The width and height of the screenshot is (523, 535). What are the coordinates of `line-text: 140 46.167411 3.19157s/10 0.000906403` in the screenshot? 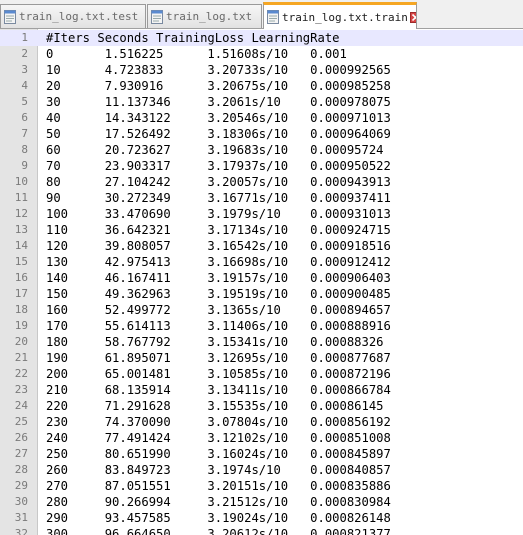 It's located at (218, 278).